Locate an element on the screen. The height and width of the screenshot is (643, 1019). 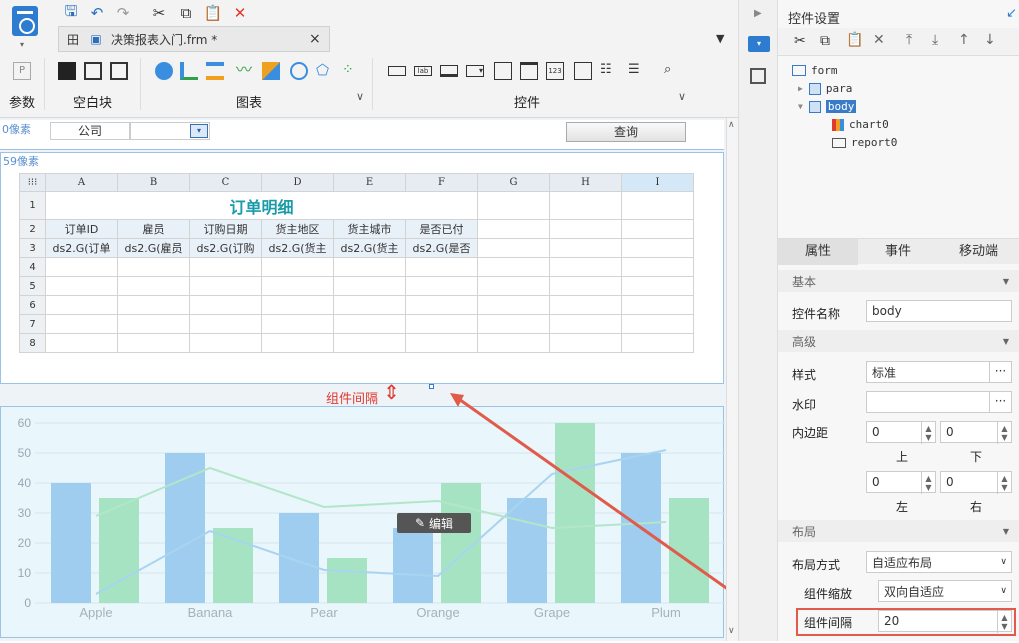
col-header: E is located at coordinates (369, 182).